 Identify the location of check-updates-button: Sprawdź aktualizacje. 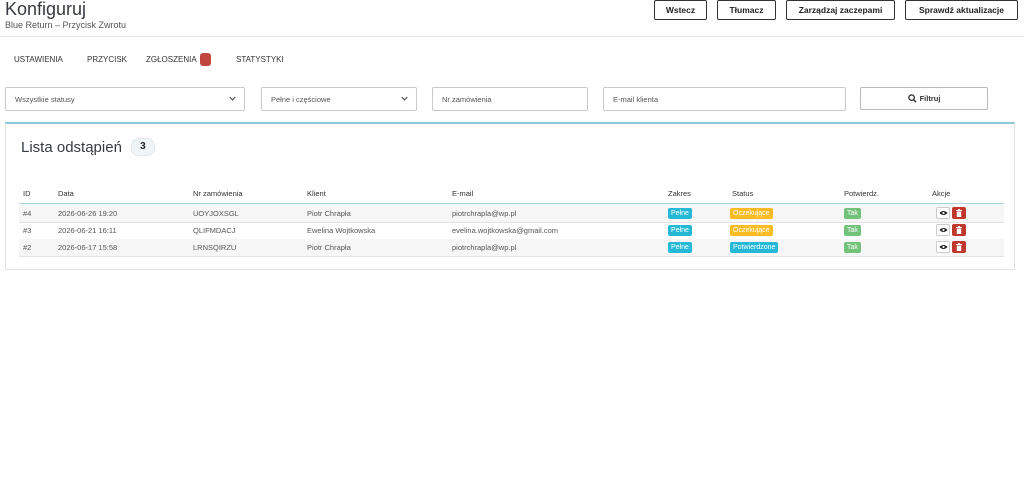
(961, 10).